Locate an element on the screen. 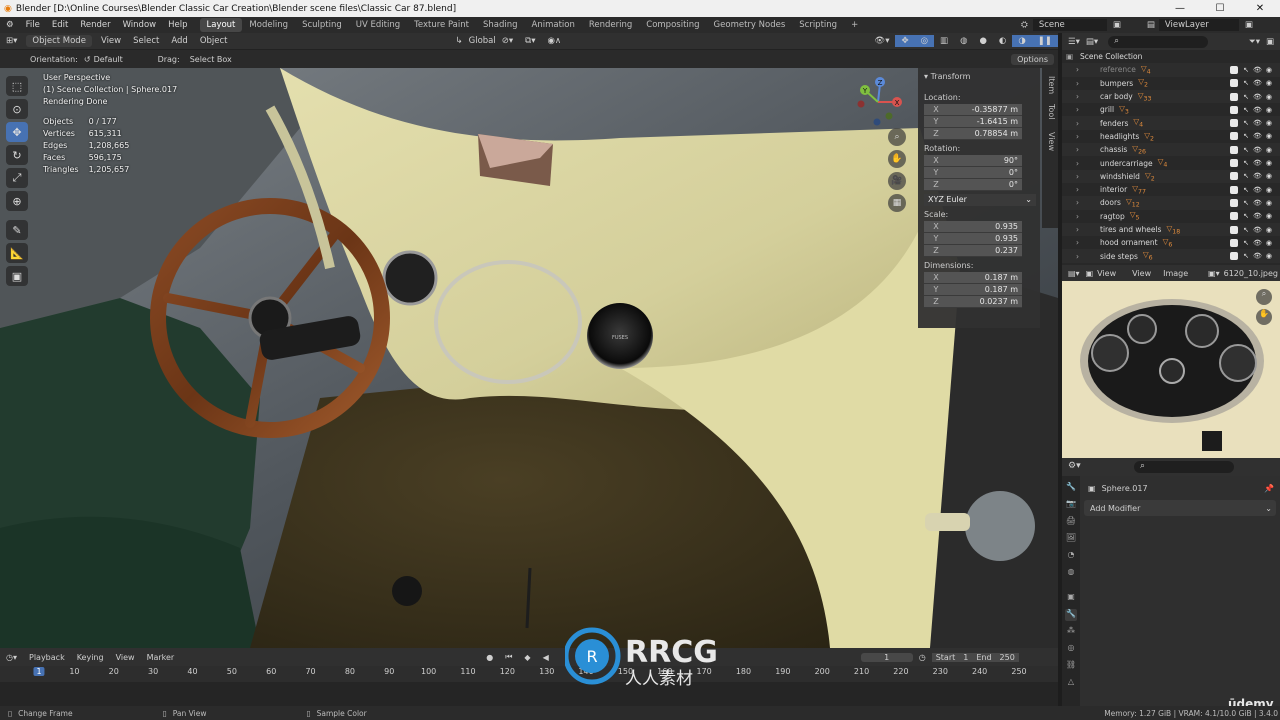  workspace-tab-rendering: Rendering is located at coordinates (610, 25).